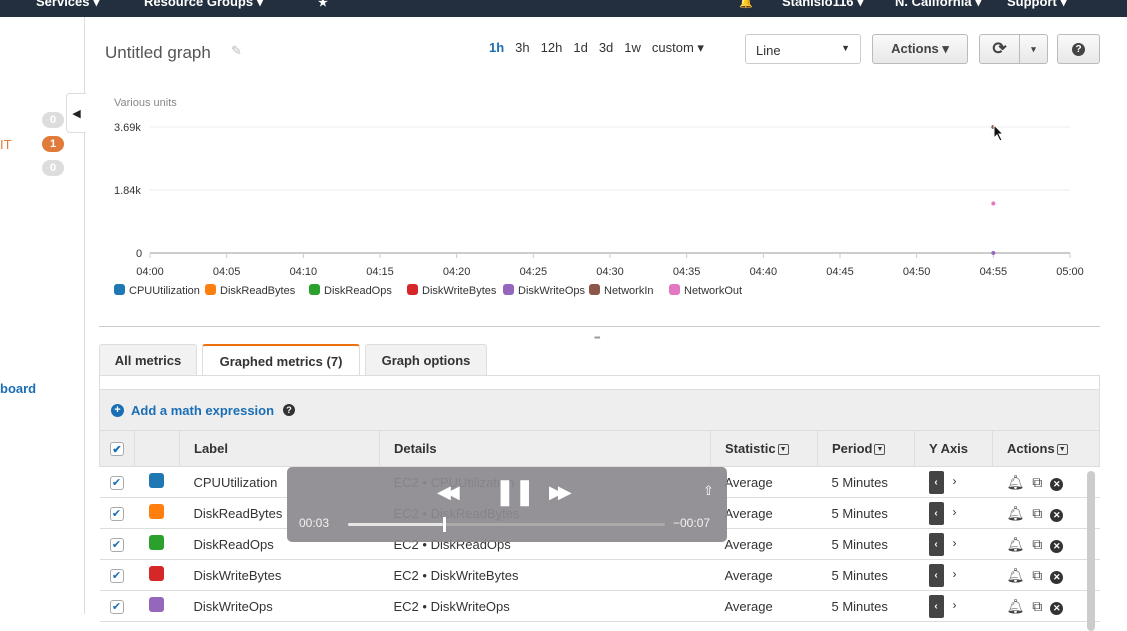 Image resolution: width=1127 pixels, height=631 pixels. I want to click on collapse-sidebar-icon: ◀, so click(76, 113).